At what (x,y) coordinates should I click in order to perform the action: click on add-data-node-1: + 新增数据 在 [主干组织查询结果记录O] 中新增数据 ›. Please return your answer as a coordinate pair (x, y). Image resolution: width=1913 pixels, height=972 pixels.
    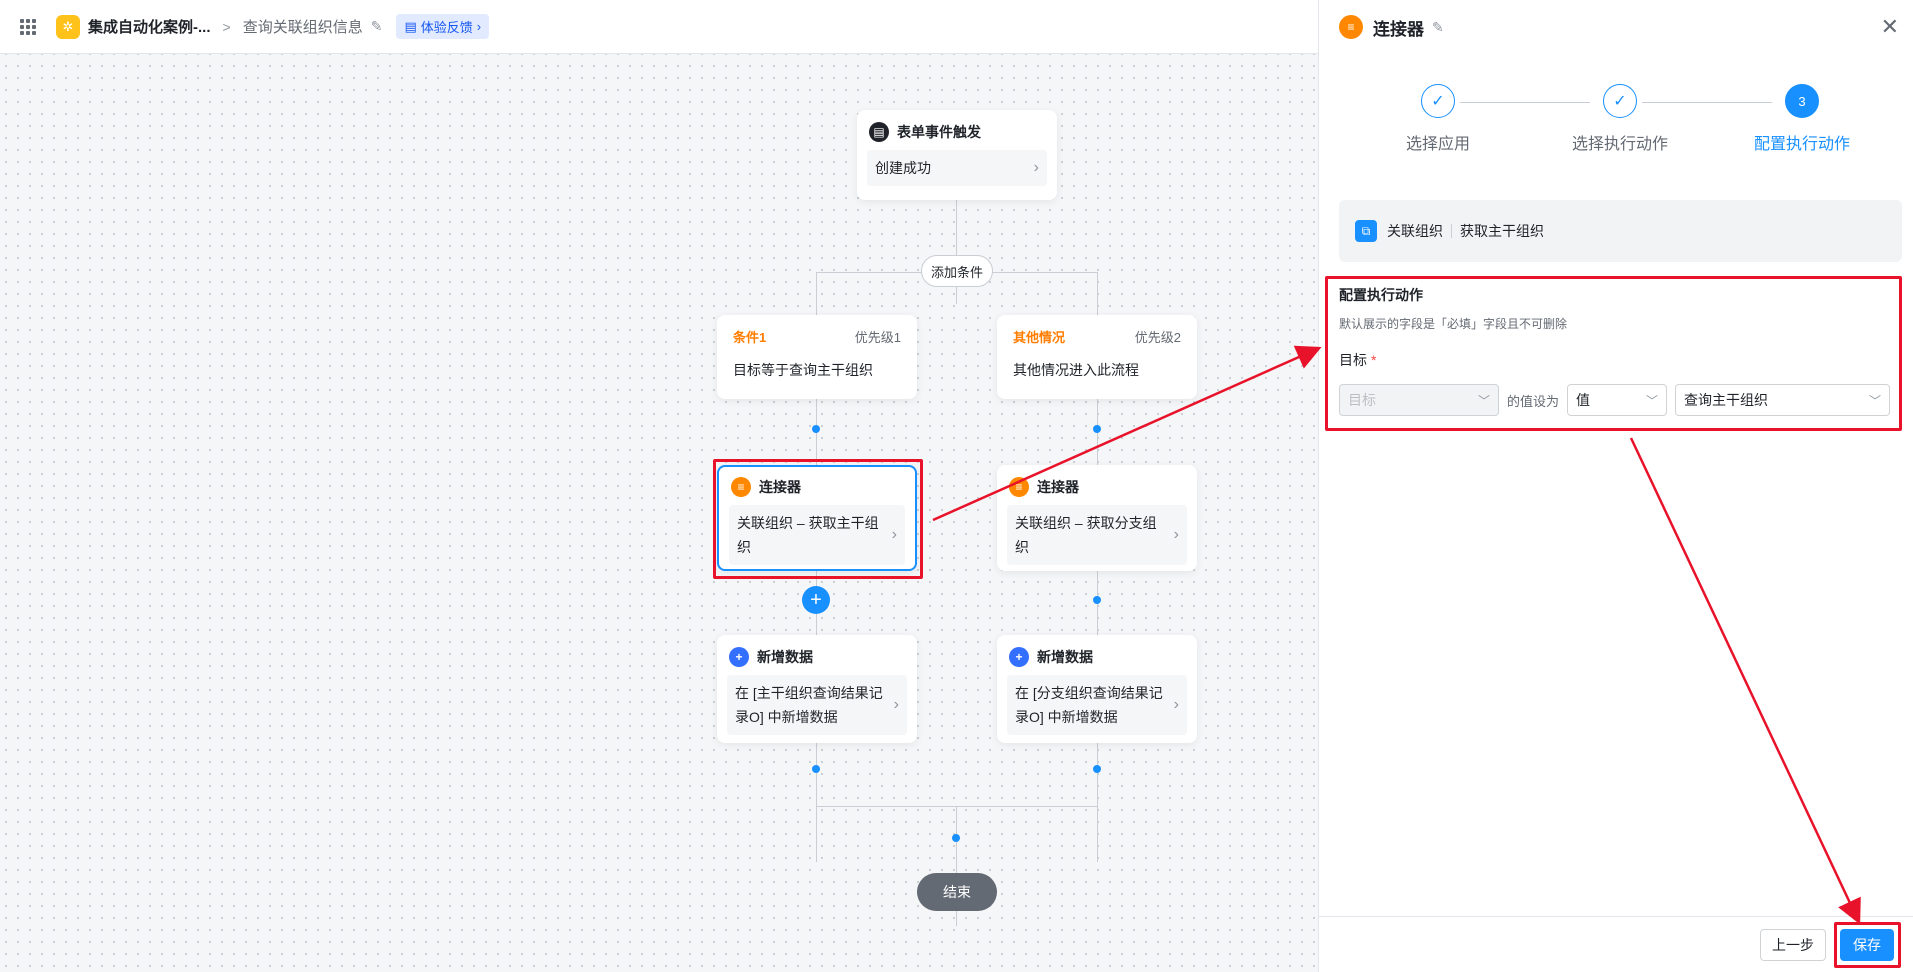
    Looking at the image, I should click on (817, 689).